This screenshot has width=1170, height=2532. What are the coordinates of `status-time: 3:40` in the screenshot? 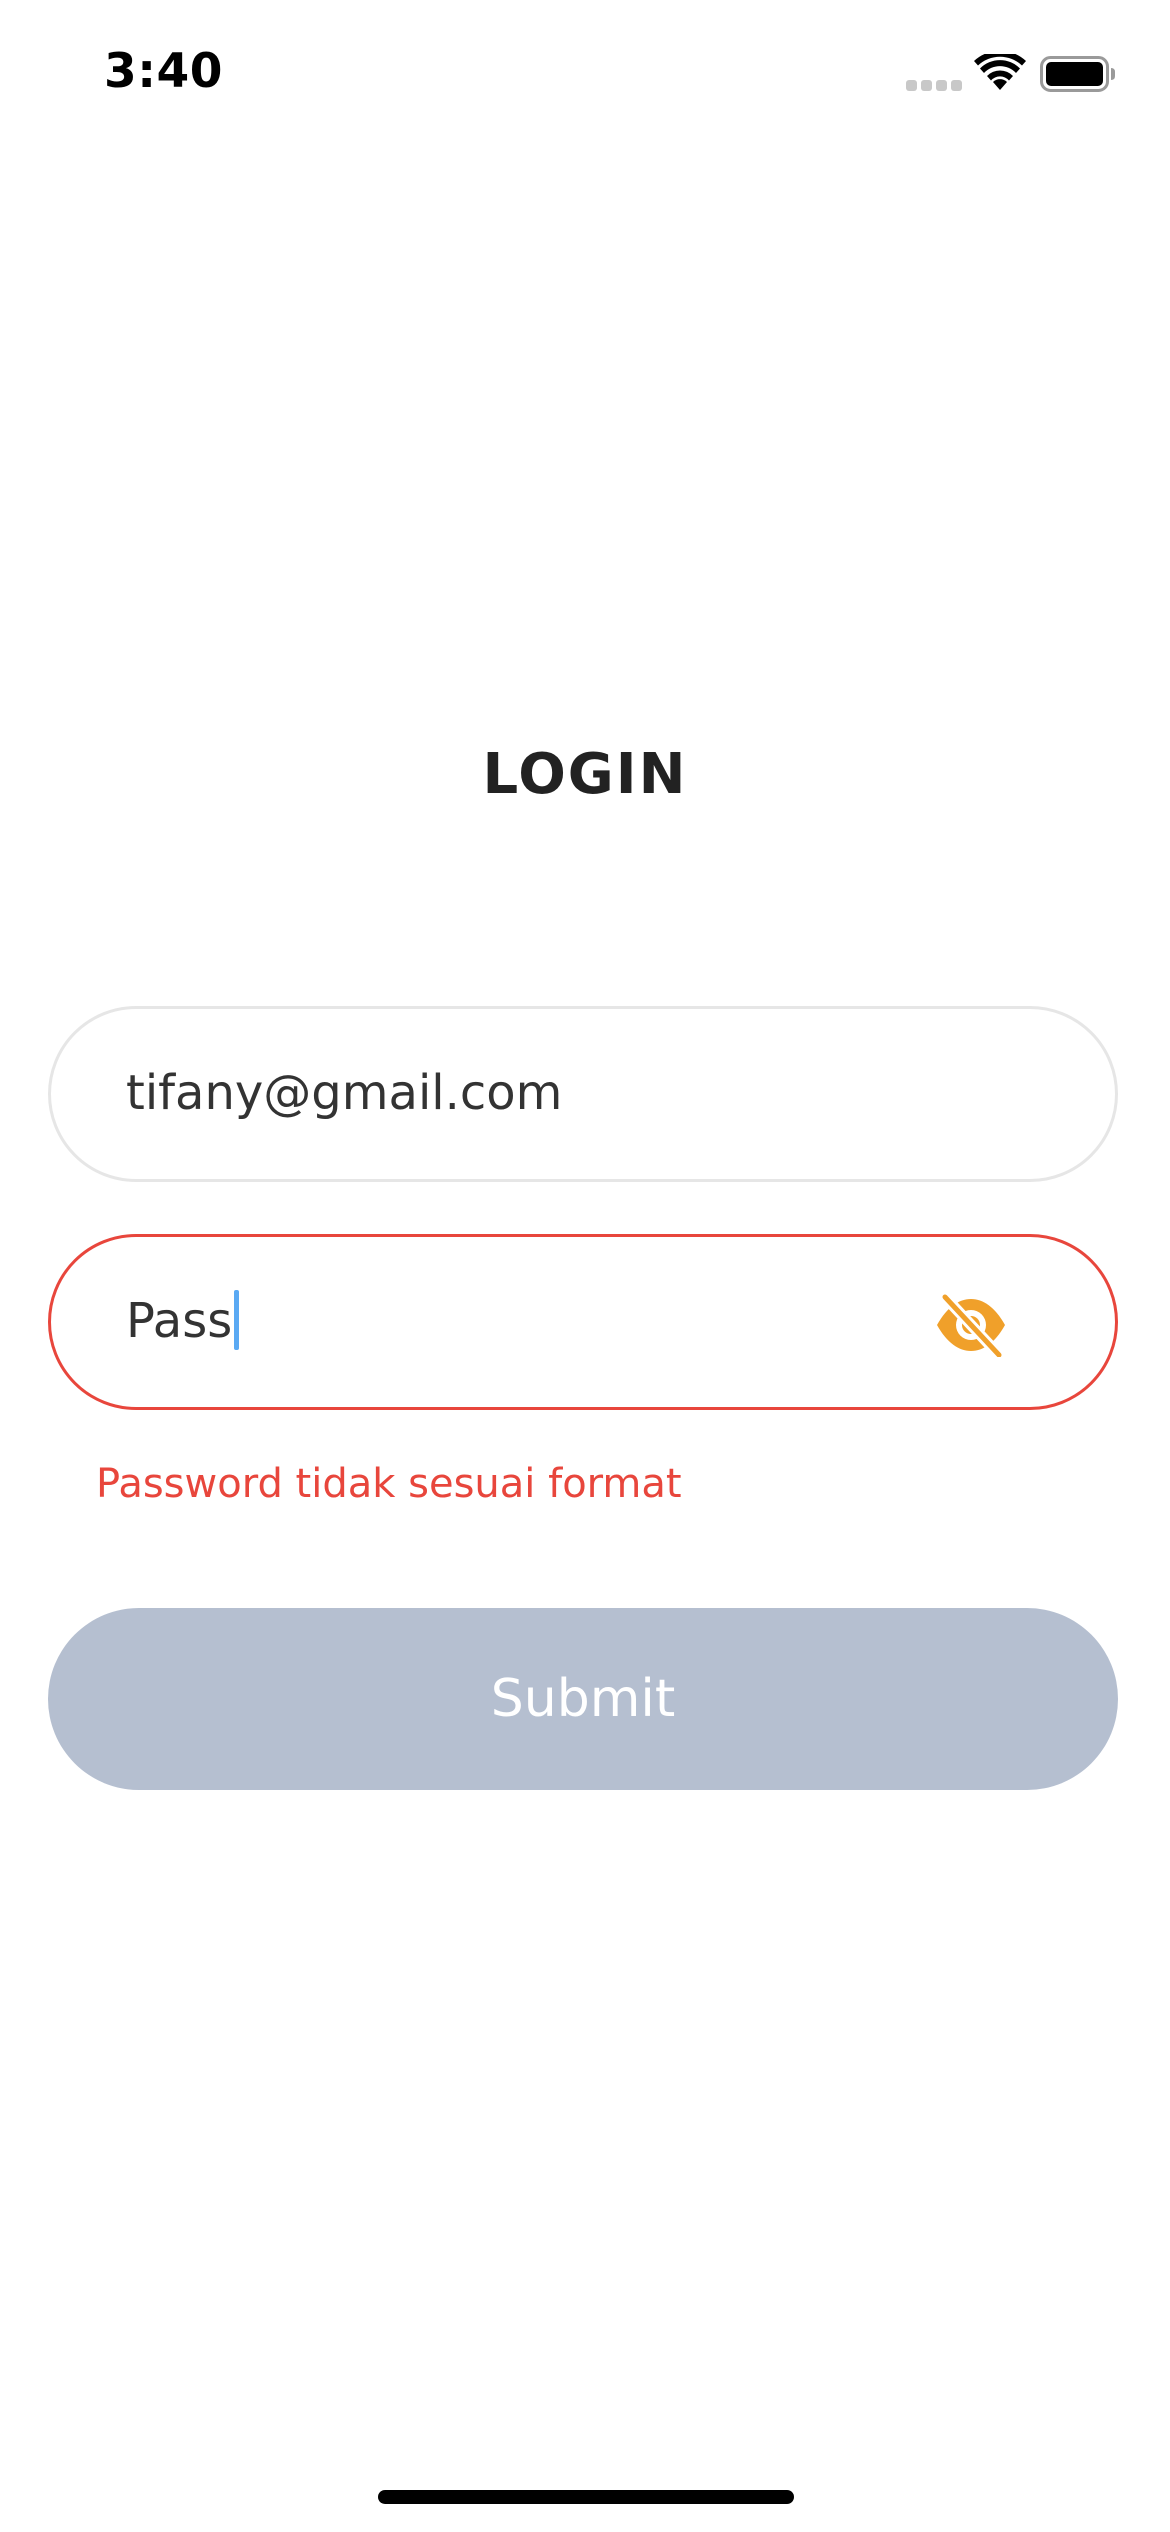 It's located at (163, 71).